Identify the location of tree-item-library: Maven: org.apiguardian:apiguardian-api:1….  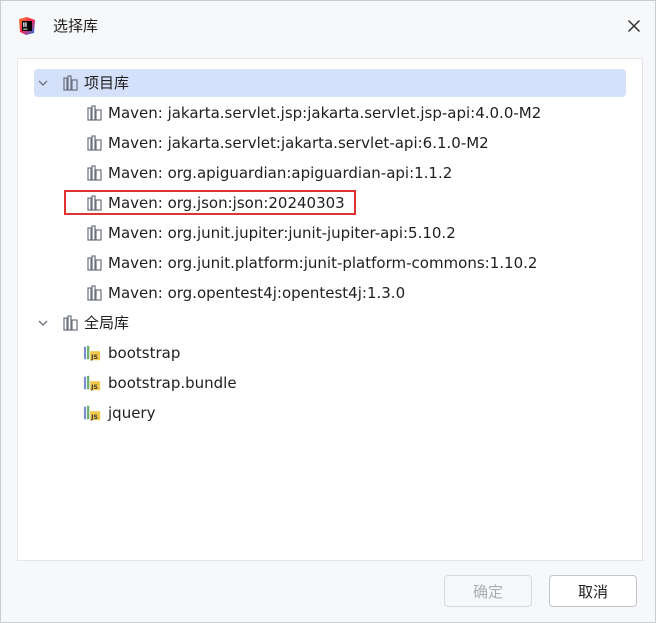
(330, 173).